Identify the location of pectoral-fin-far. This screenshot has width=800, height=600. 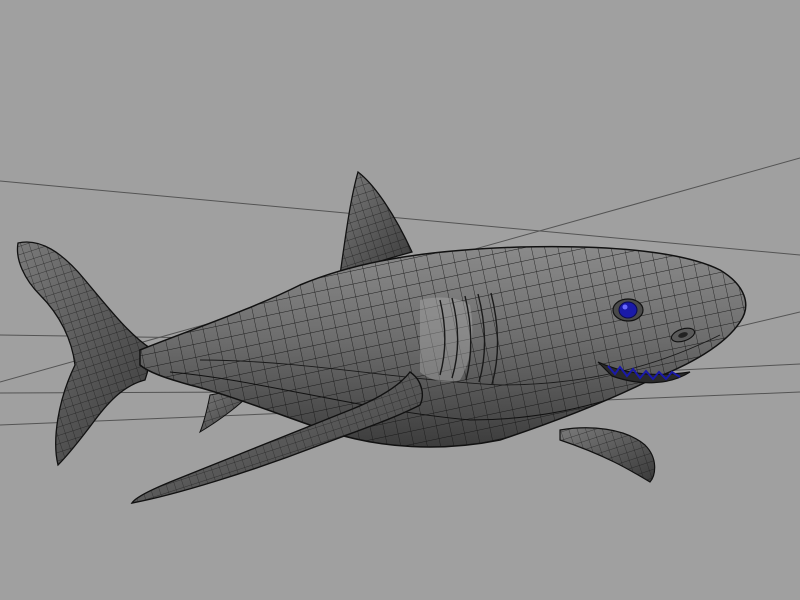
(607, 455).